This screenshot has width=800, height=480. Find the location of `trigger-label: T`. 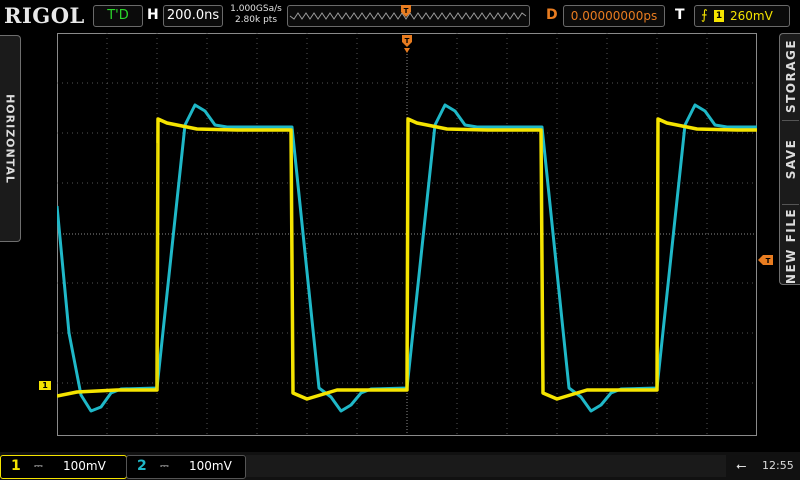

trigger-label: T is located at coordinates (680, 15).